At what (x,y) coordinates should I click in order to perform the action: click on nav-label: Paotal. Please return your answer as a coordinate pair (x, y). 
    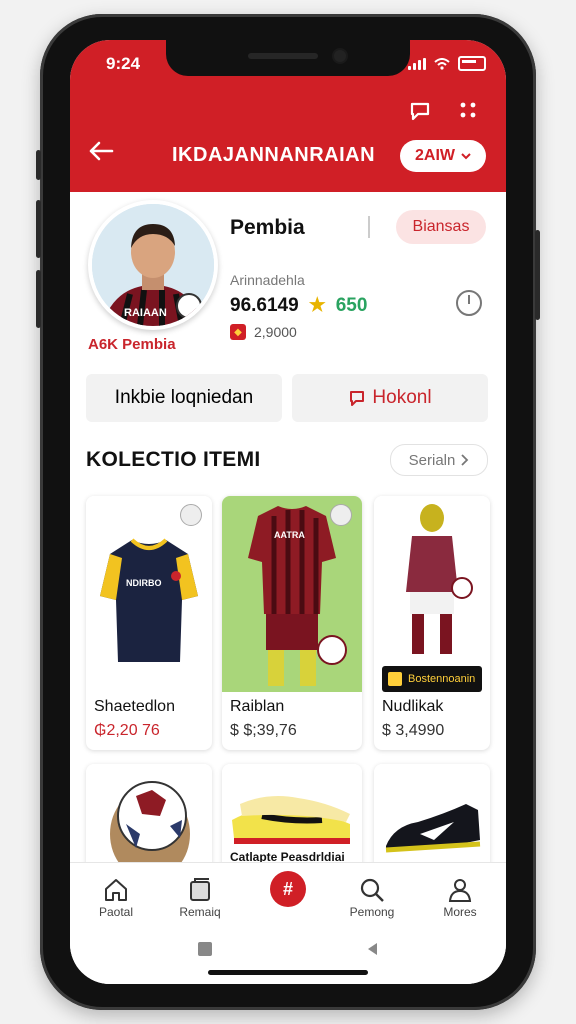
    Looking at the image, I should click on (116, 912).